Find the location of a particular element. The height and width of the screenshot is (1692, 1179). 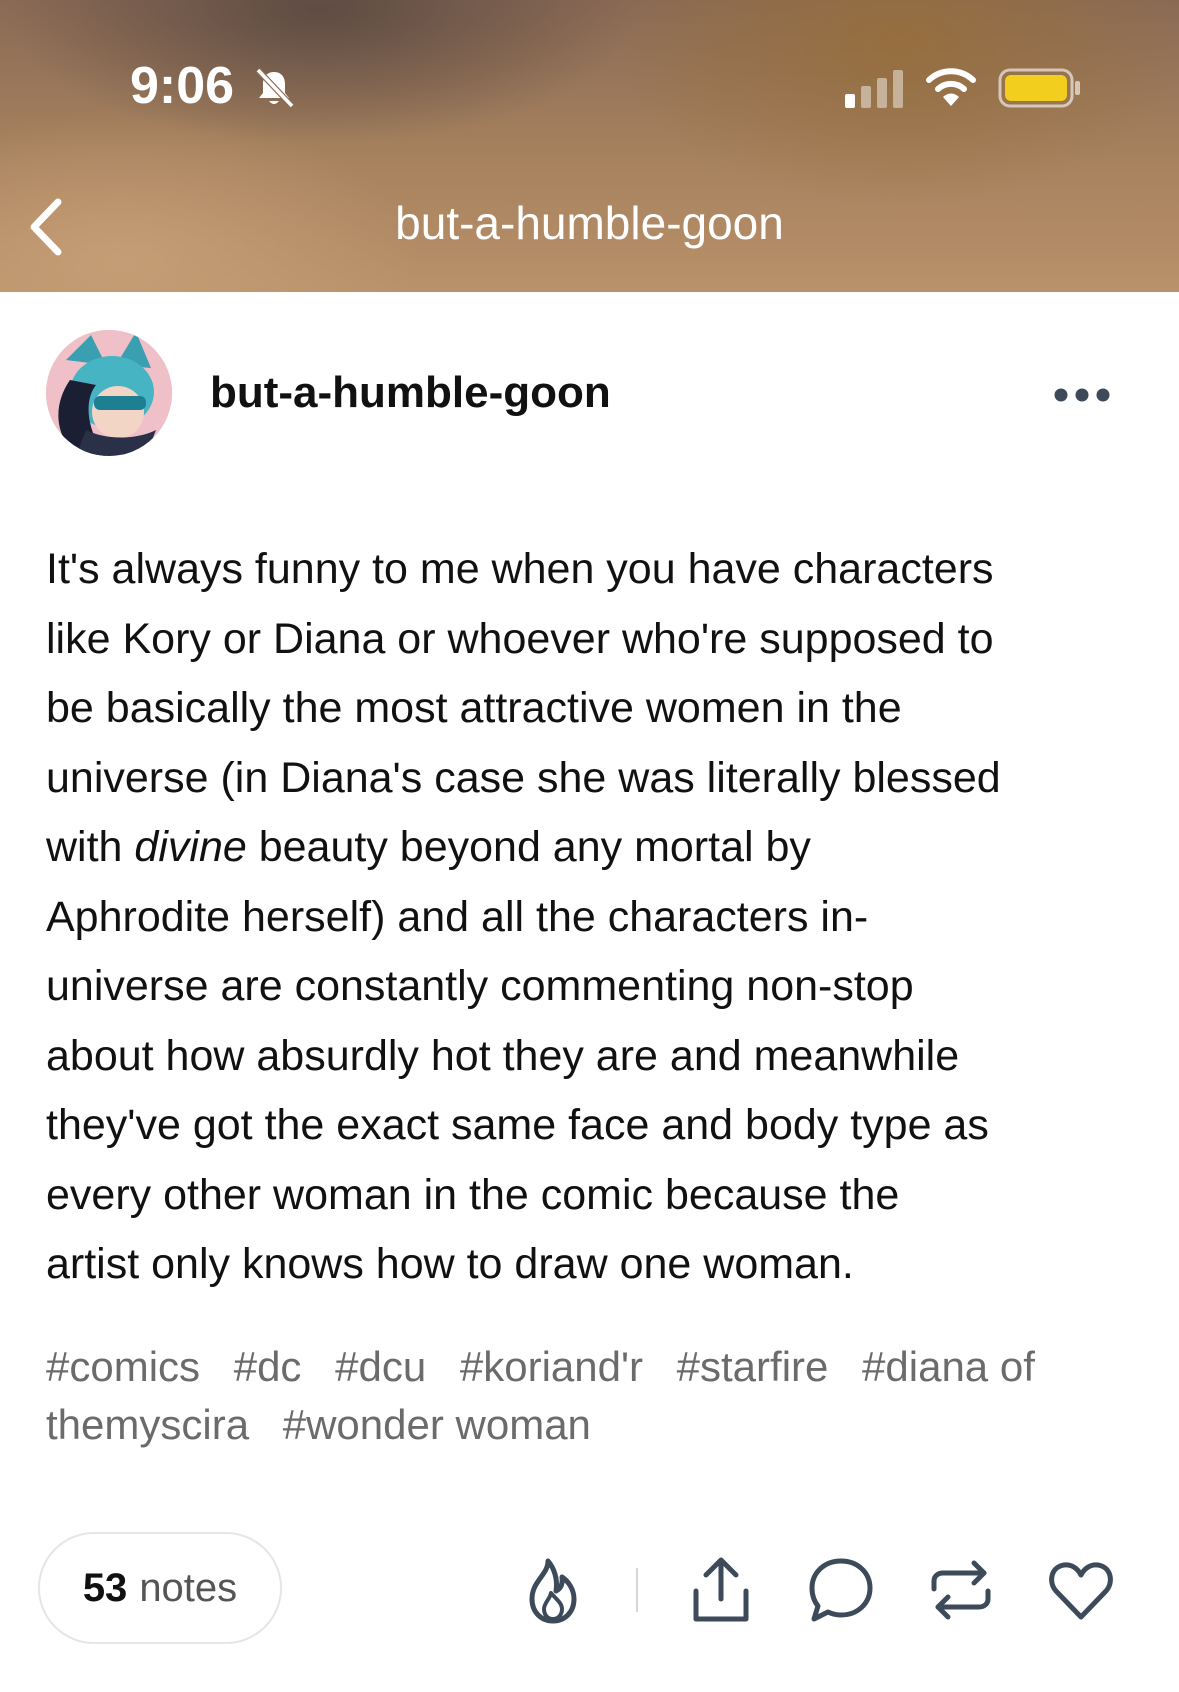

flame-icon is located at coordinates (553, 1590).